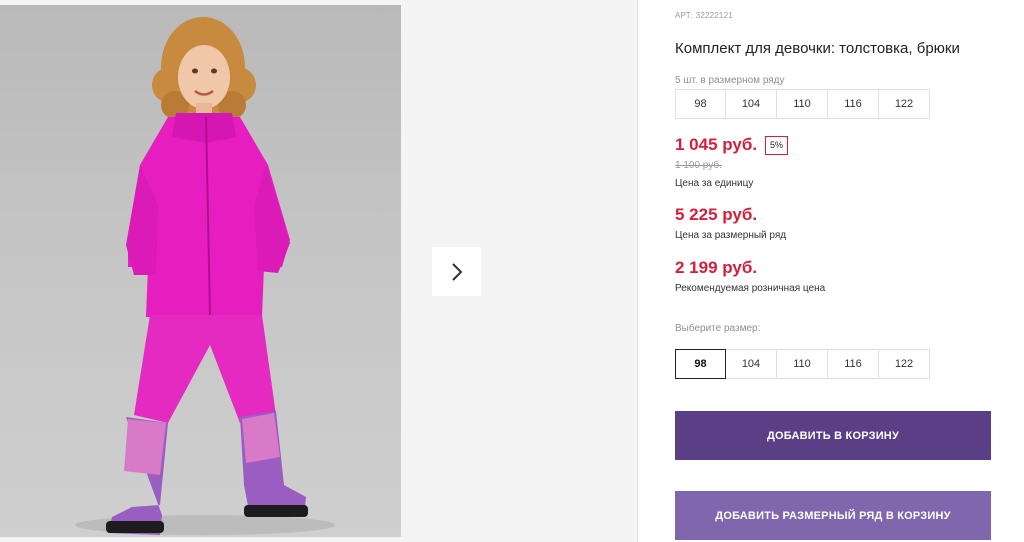  What do you see at coordinates (853, 104) in the screenshot?
I see `pack-size-cell: 116` at bounding box center [853, 104].